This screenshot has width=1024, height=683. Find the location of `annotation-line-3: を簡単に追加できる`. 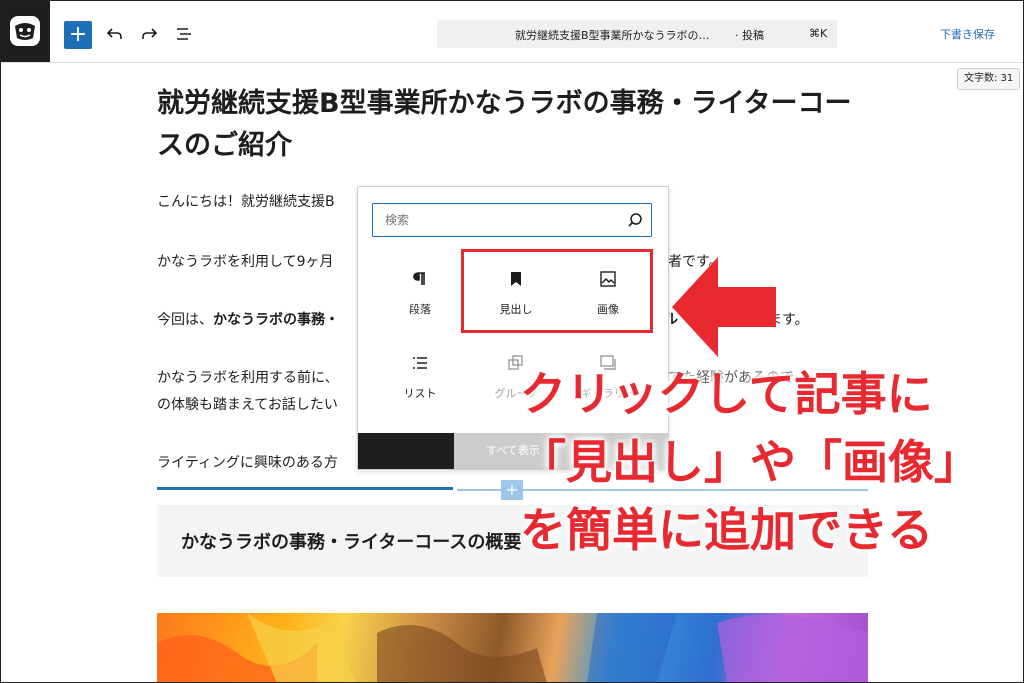

annotation-line-3: を簡単に追加できる is located at coordinates (727, 530).